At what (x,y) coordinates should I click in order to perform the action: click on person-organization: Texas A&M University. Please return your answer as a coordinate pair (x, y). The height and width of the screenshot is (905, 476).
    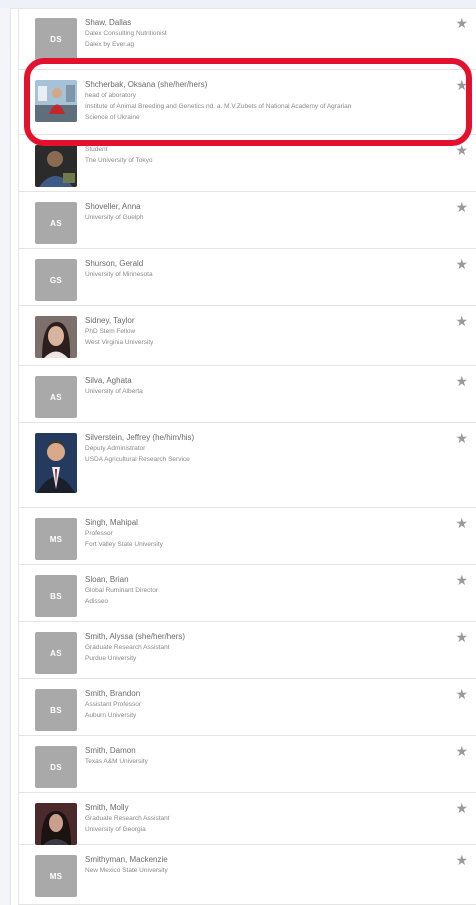
    Looking at the image, I should click on (116, 761).